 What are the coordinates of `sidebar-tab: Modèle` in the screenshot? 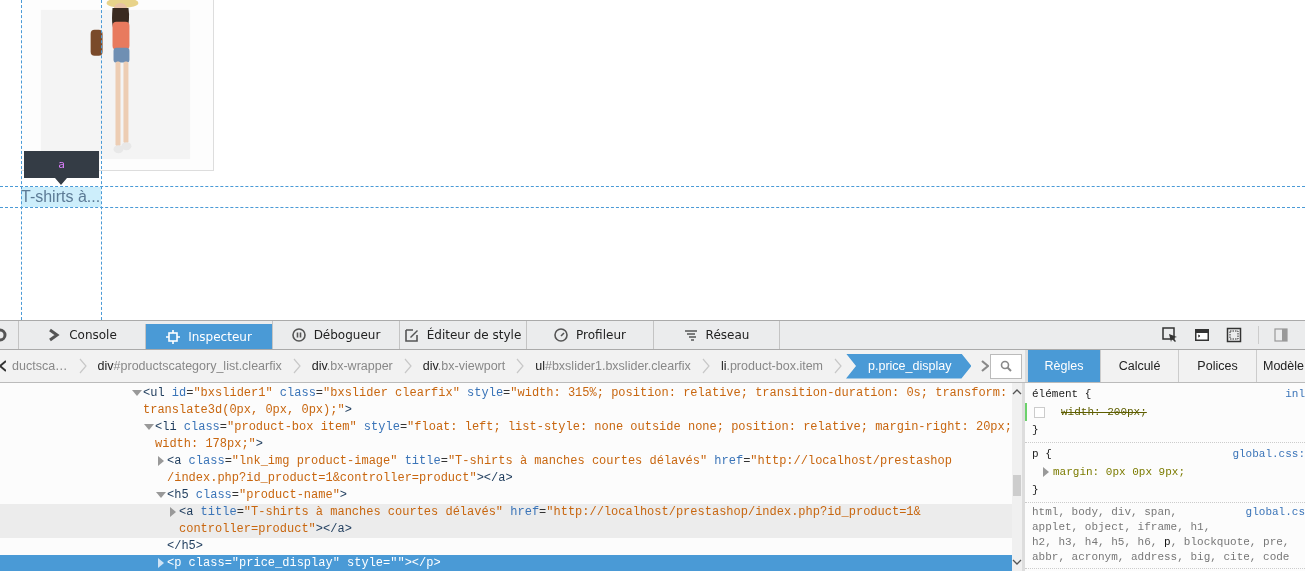 It's located at (1281, 366).